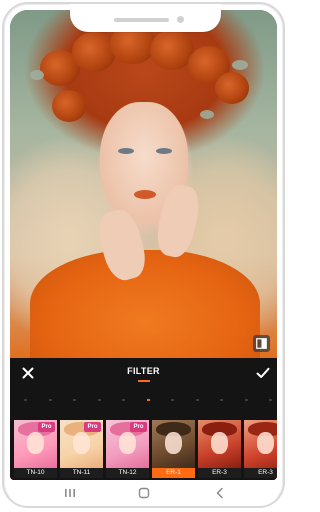  I want to click on filter-label: TN-10, so click(35, 473).